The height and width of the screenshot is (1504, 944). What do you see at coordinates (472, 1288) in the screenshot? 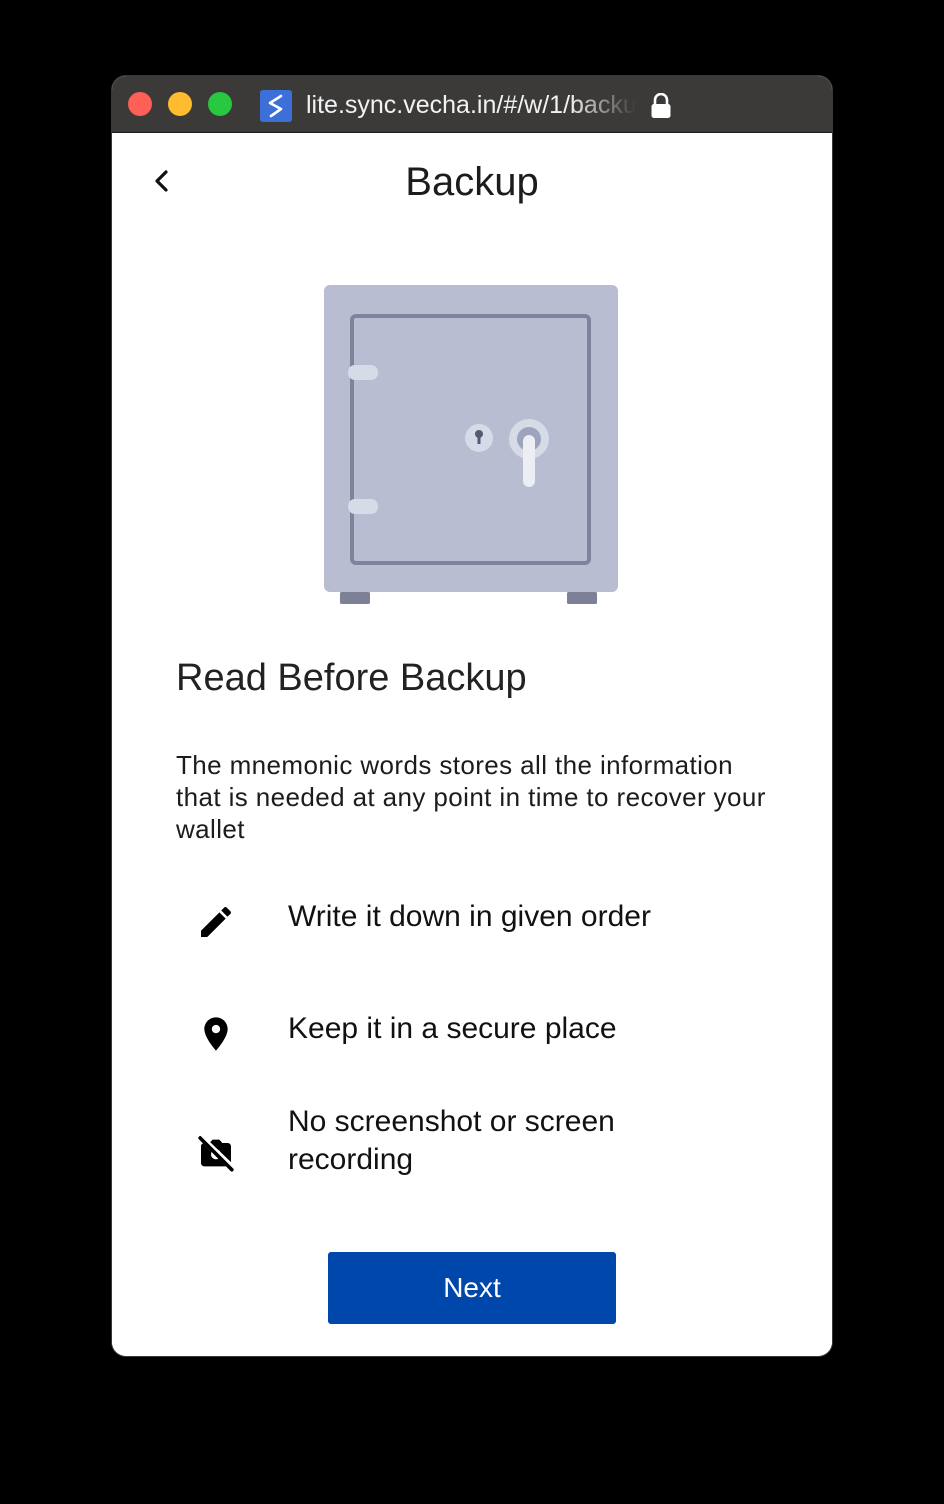
I see `next-button: Next` at bounding box center [472, 1288].